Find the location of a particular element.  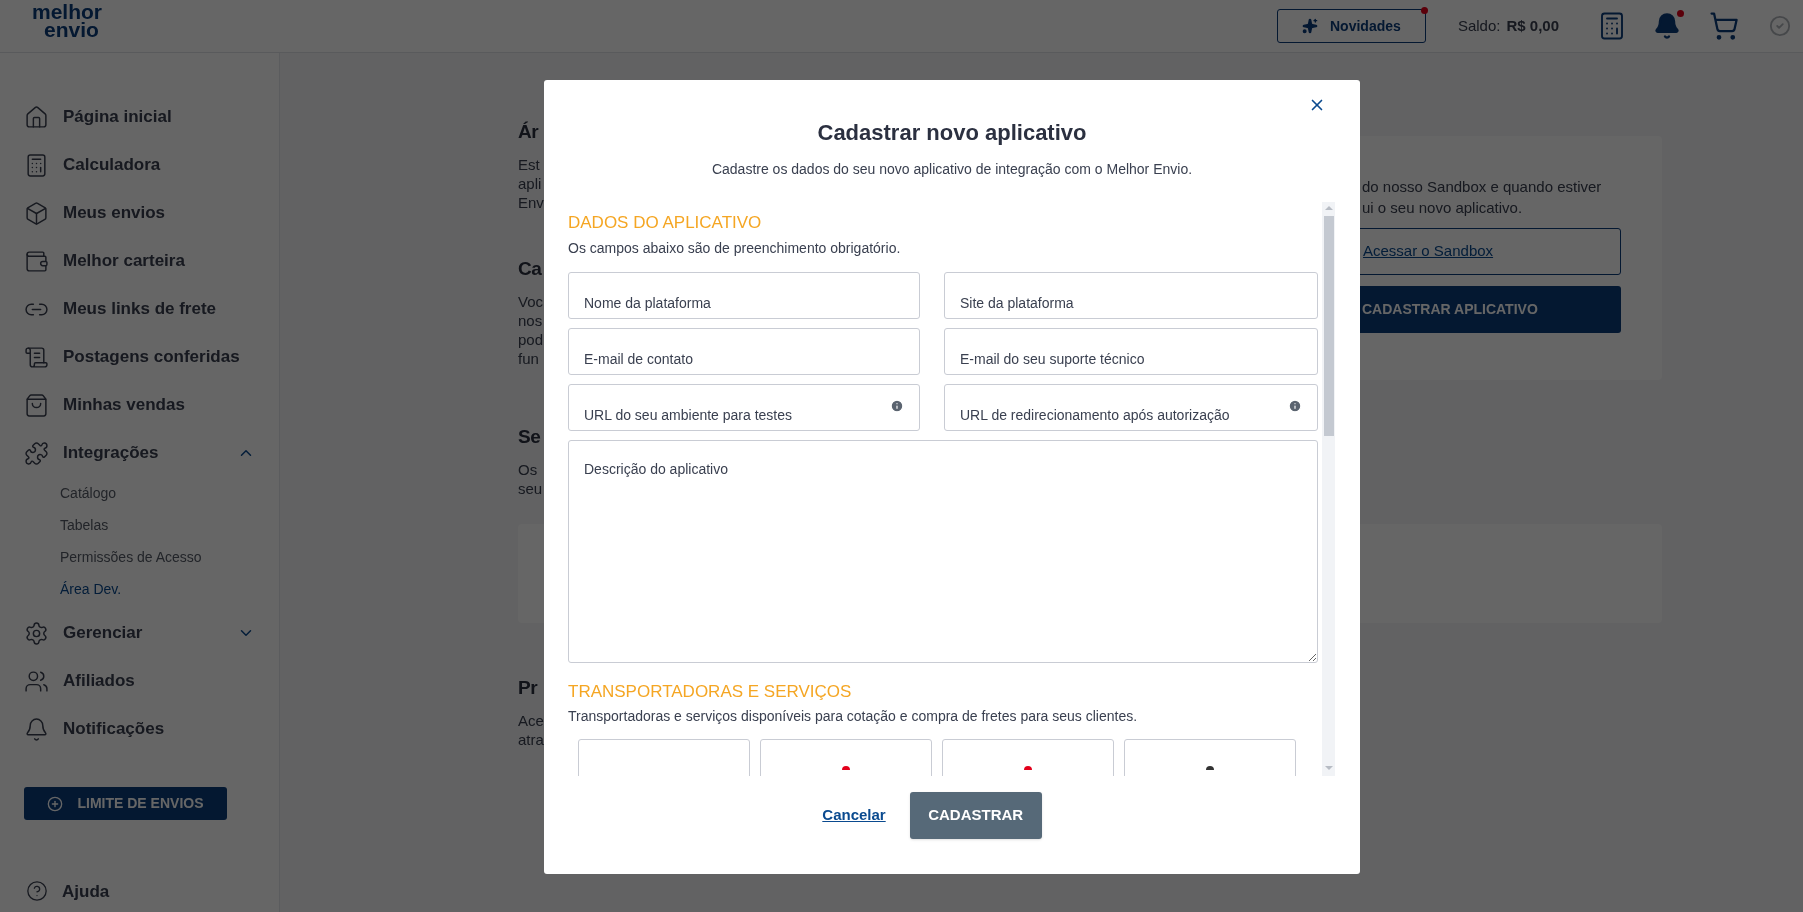

paragraph-line: atra is located at coordinates (531, 739).